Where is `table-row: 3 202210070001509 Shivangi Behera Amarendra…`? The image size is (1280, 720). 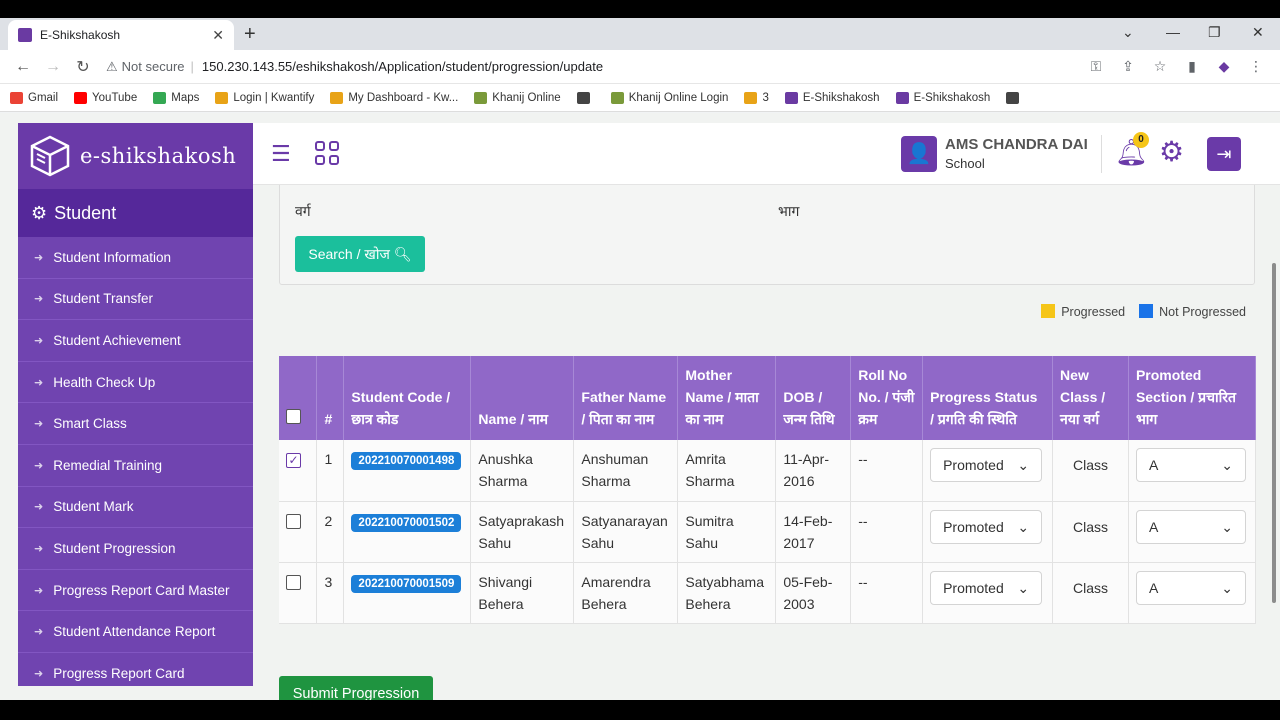 table-row: 3 202210070001509 Shivangi Behera Amarendra… is located at coordinates (768, 593).